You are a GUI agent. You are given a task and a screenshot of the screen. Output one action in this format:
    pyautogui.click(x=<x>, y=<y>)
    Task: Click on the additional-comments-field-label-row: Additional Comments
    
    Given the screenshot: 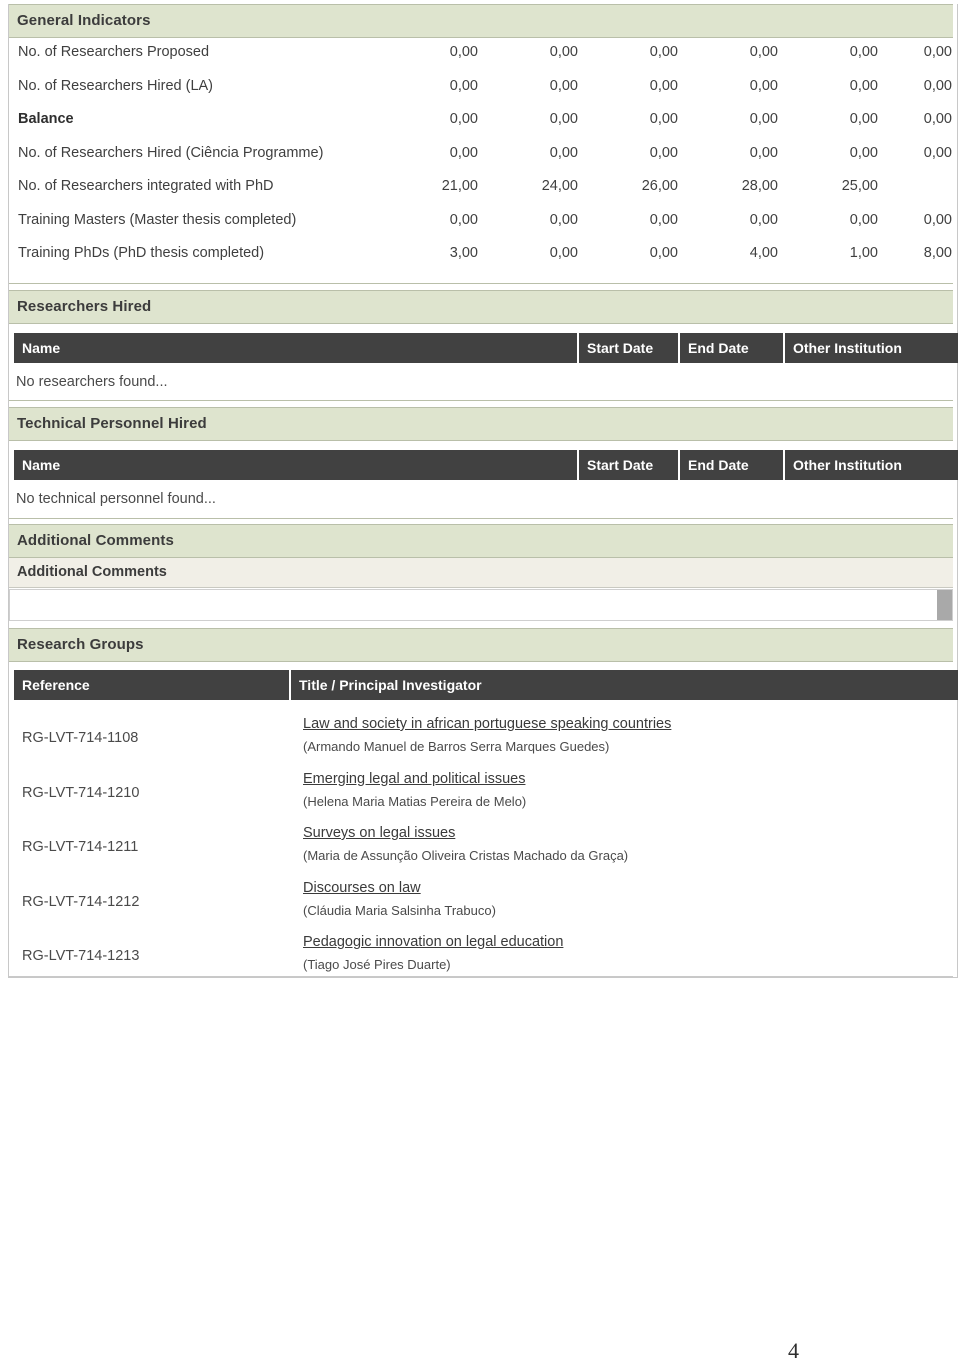 What is the action you would take?
    pyautogui.click(x=481, y=573)
    